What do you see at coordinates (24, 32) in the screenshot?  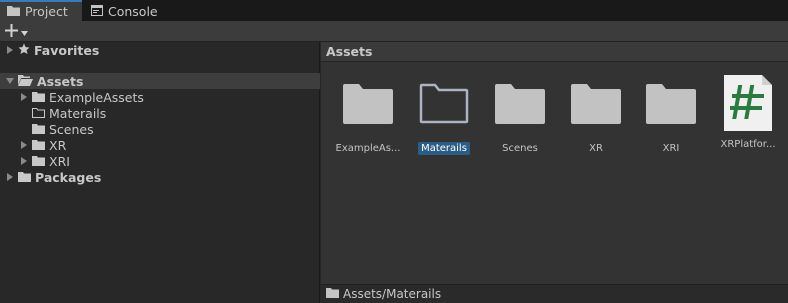 I see `chevron-down-icon` at bounding box center [24, 32].